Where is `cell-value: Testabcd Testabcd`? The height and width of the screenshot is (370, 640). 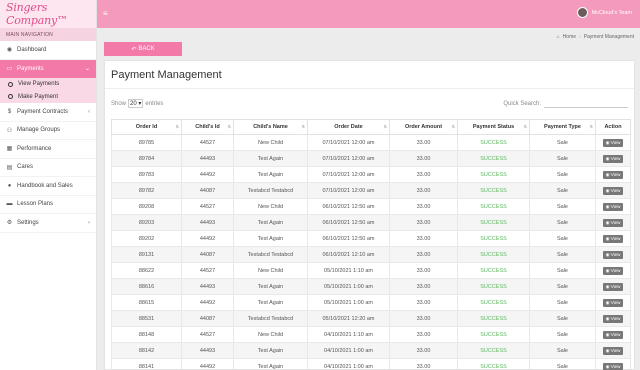
cell-value: Testabcd Testabcd is located at coordinates (270, 254).